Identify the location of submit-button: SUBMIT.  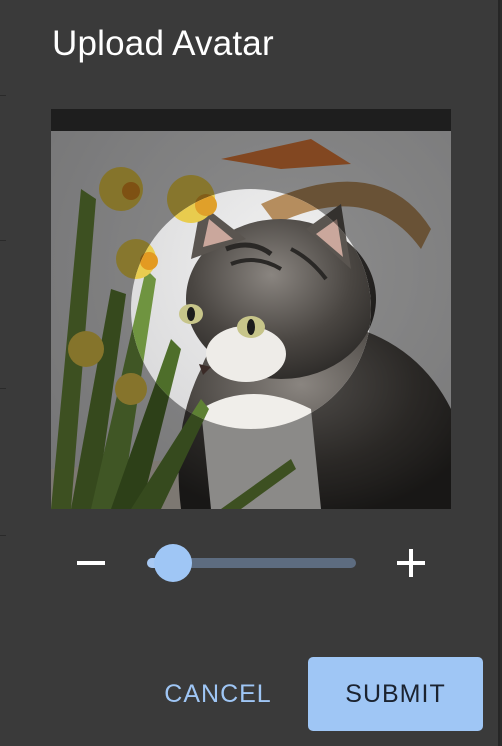
(395, 694).